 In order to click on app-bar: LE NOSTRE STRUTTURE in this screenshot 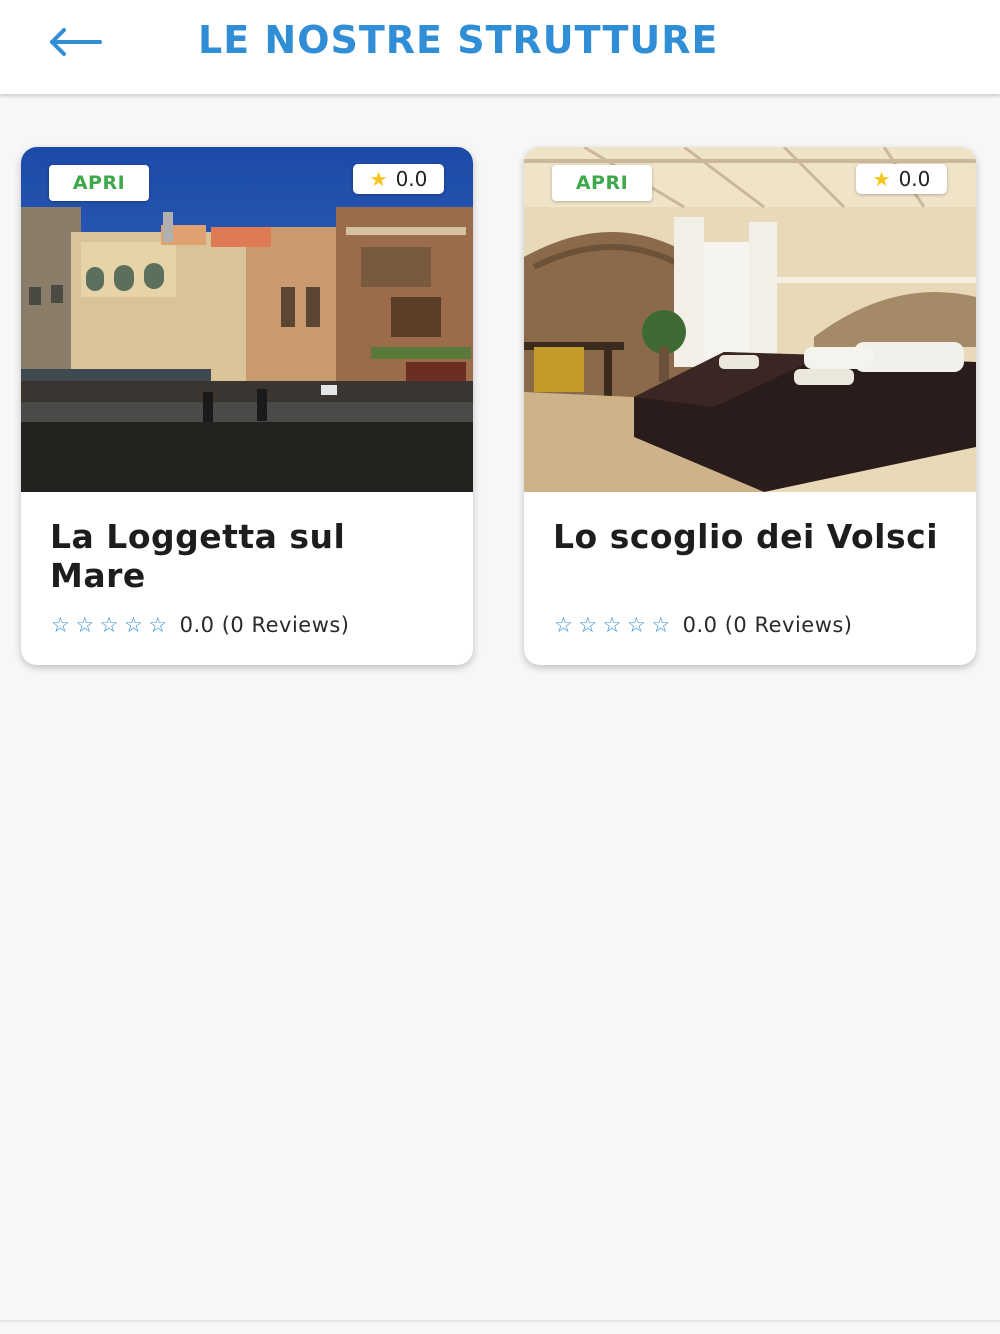, I will do `click(500, 47)`.